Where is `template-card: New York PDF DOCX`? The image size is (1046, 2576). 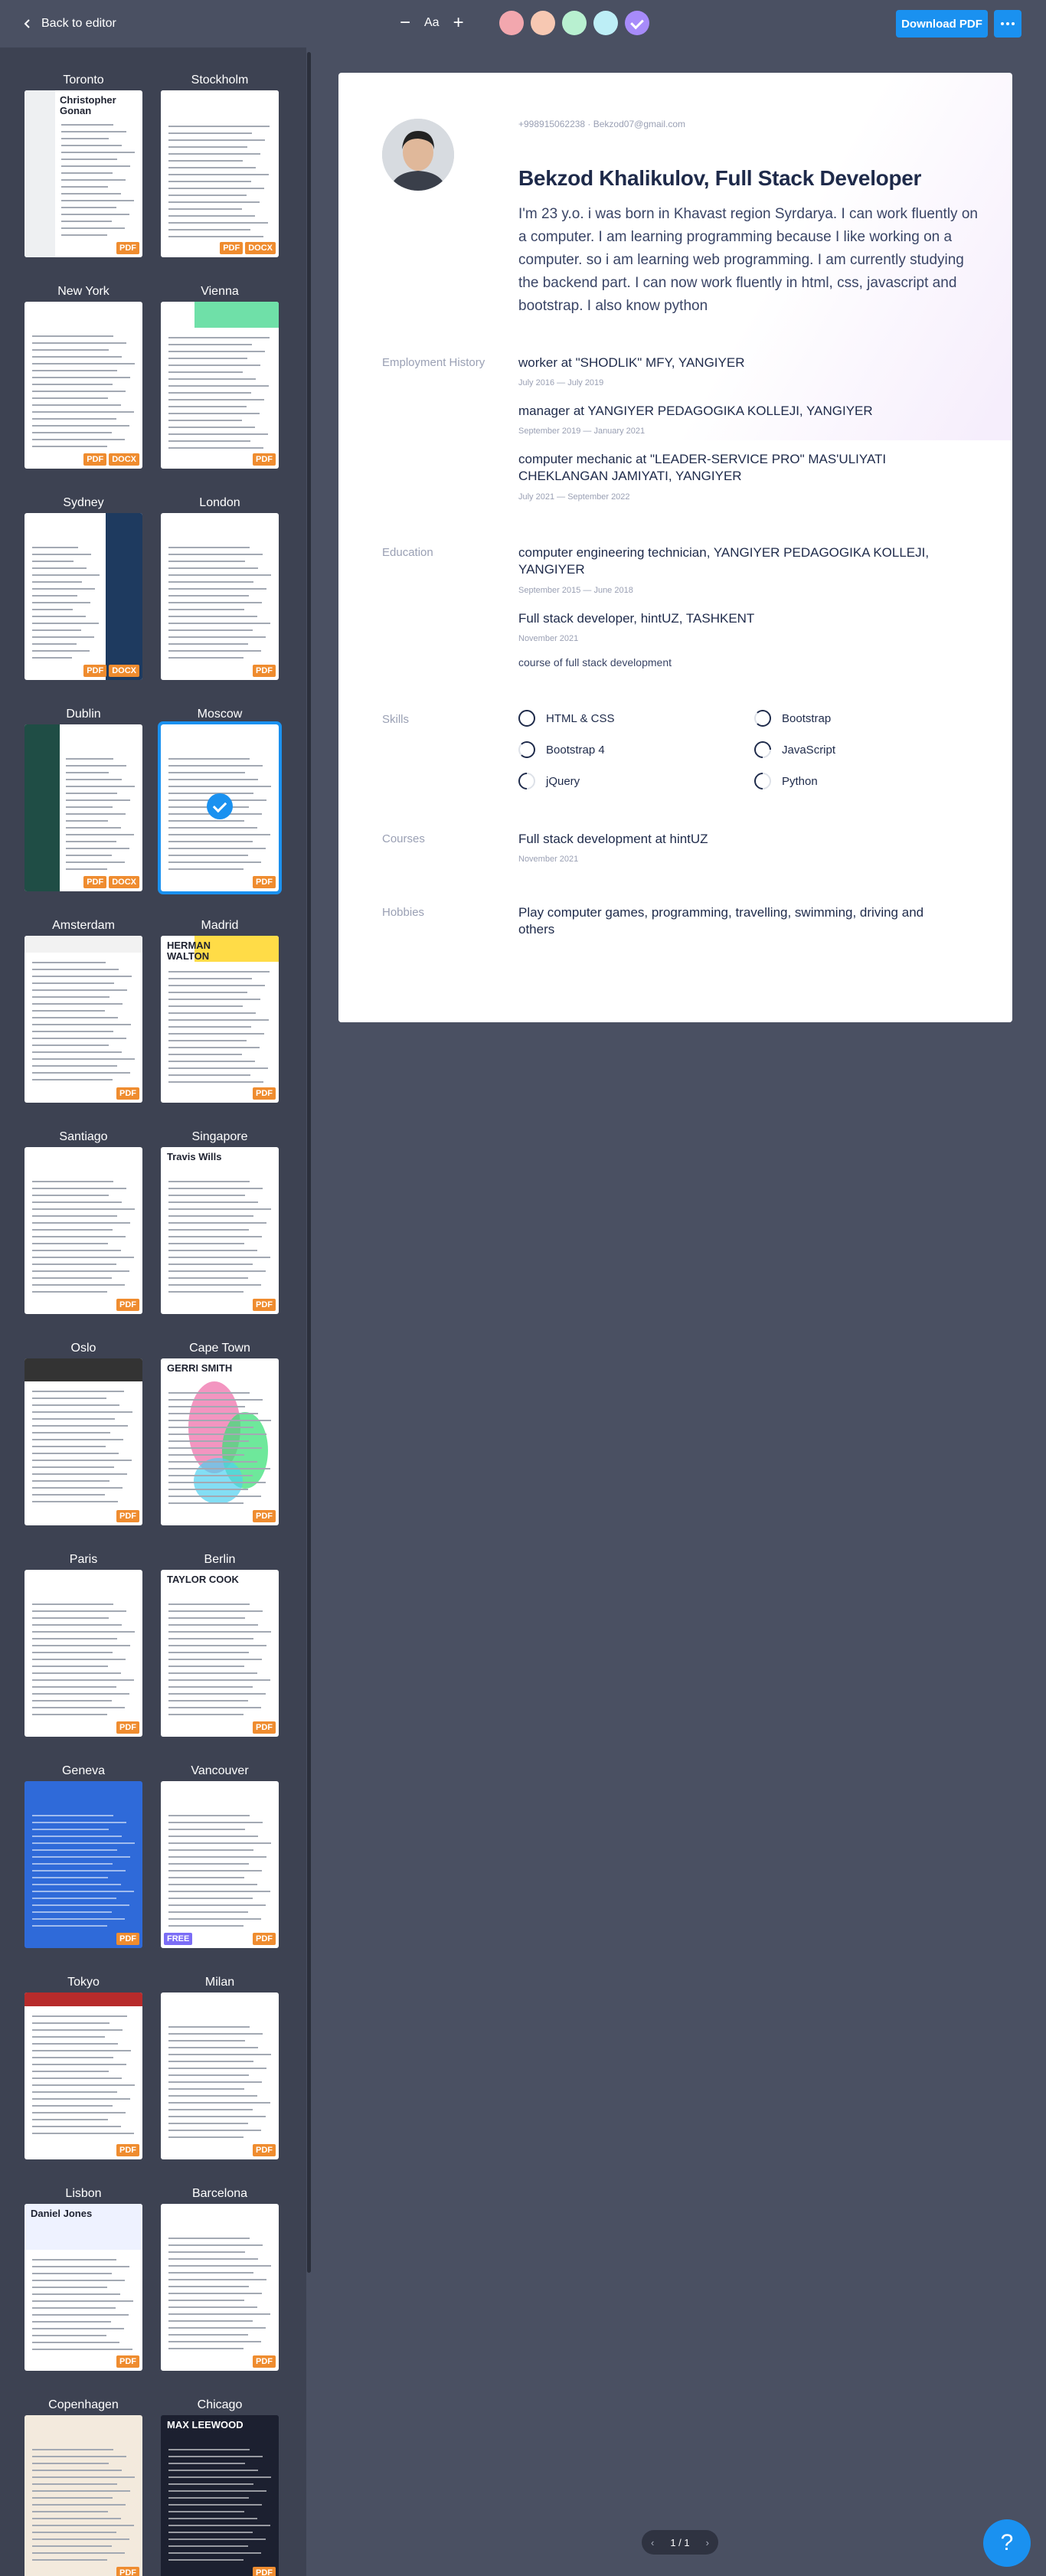 template-card: New York PDF DOCX is located at coordinates (83, 377).